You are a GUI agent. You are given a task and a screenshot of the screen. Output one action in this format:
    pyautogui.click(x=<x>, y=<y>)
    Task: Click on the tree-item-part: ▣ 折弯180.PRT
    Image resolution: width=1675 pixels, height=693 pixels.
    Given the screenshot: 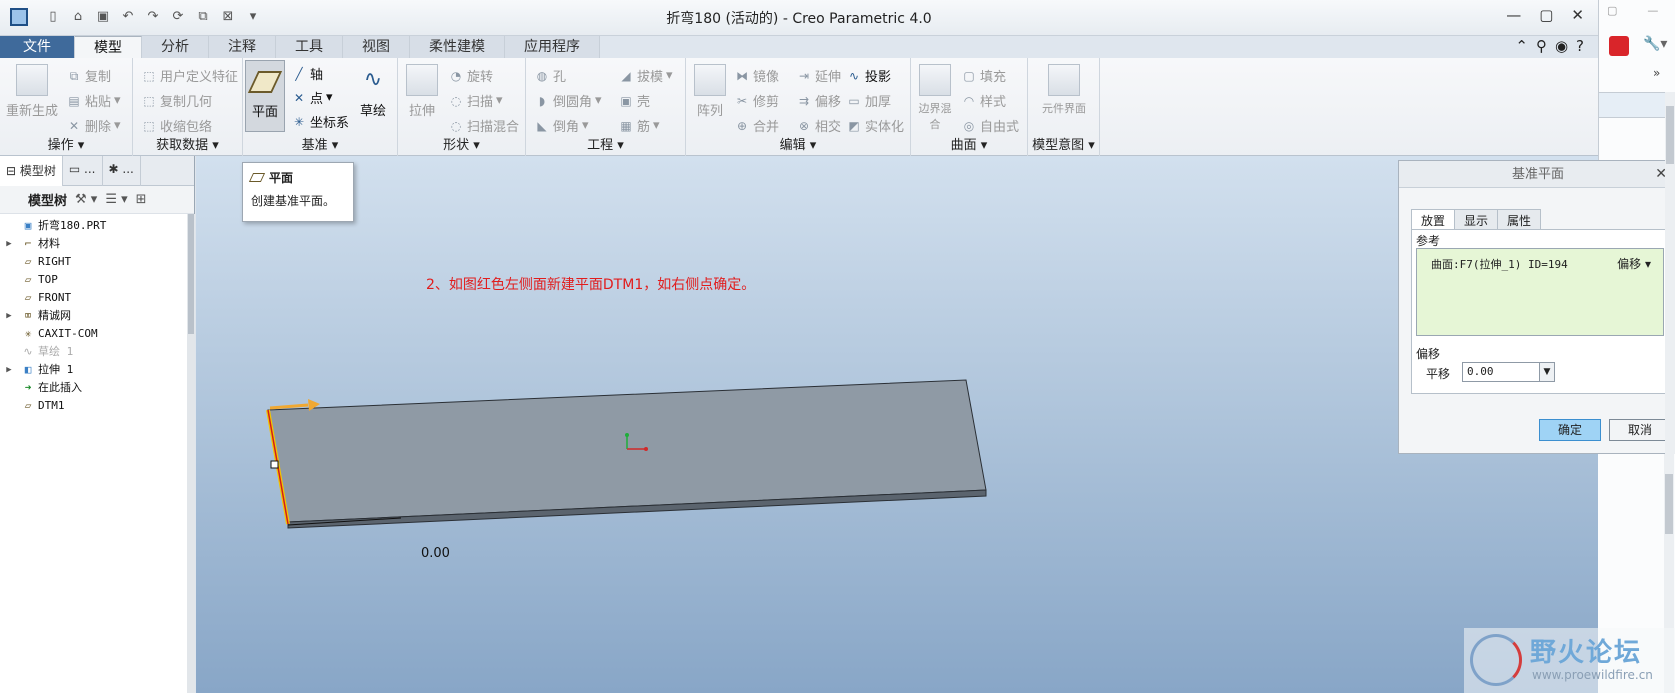 What is the action you would take?
    pyautogui.click(x=97, y=226)
    